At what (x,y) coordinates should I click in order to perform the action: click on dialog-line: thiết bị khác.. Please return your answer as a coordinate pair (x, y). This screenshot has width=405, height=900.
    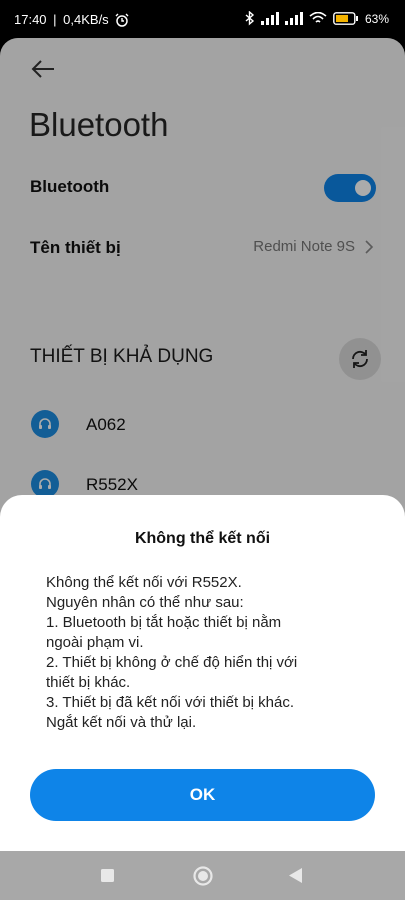
    Looking at the image, I should click on (88, 682).